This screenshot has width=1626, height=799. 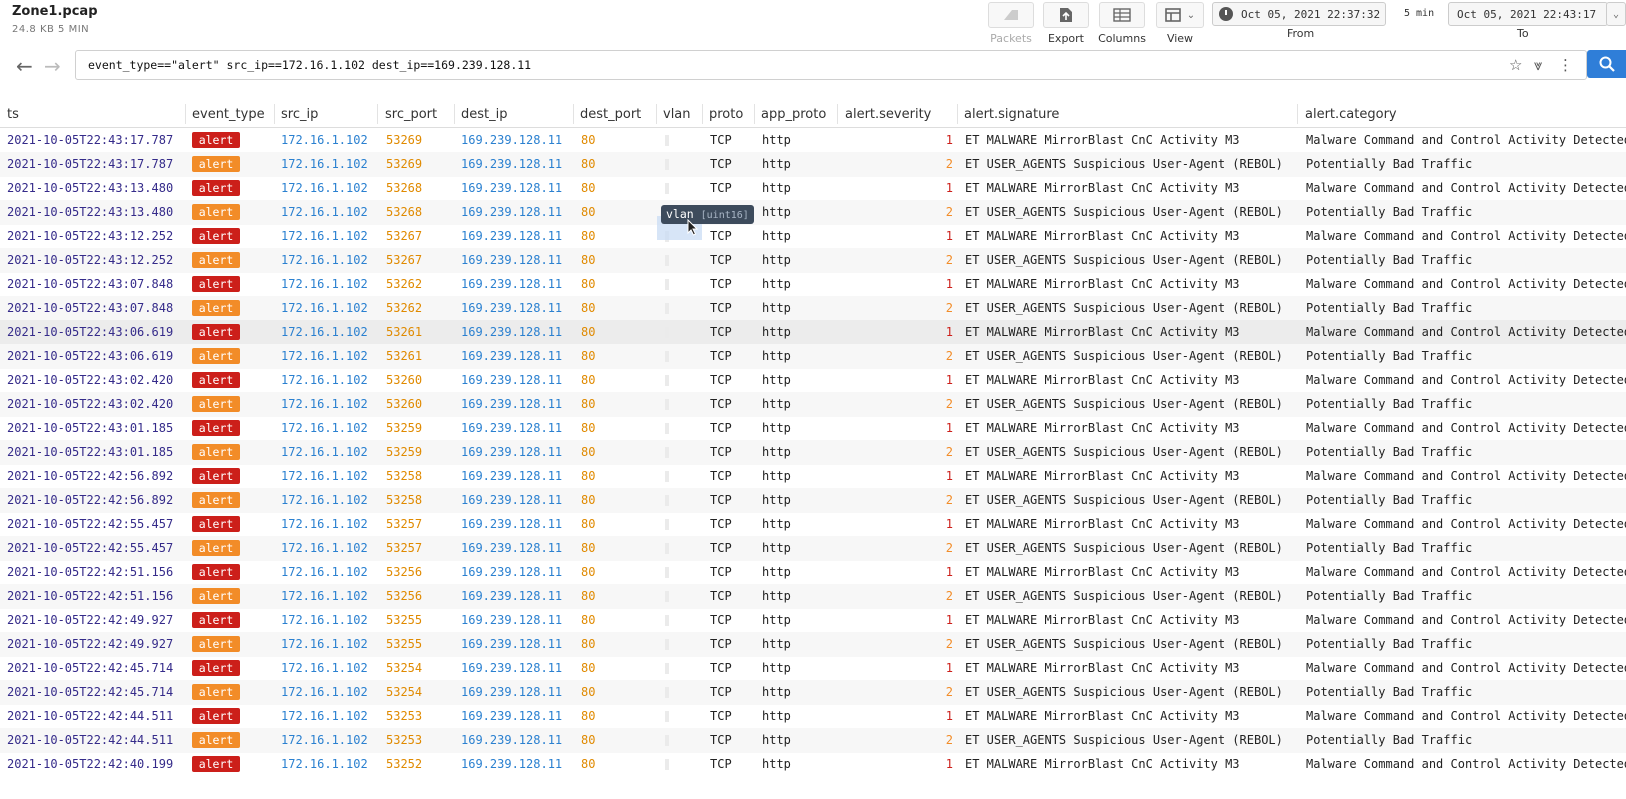 What do you see at coordinates (1538, 65) in the screenshot?
I see `pin-icon: ⩔` at bounding box center [1538, 65].